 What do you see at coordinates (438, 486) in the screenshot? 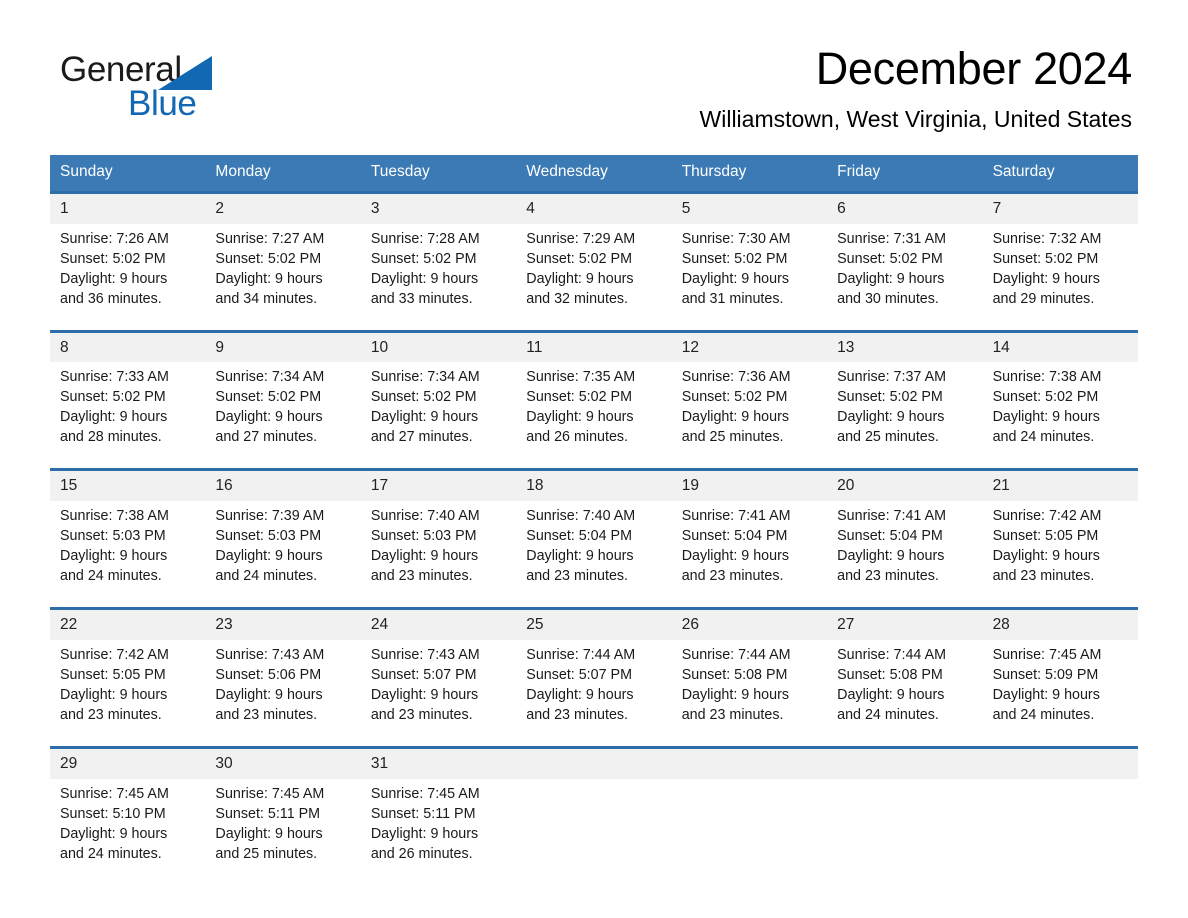
I see `day-number: 17` at bounding box center [438, 486].